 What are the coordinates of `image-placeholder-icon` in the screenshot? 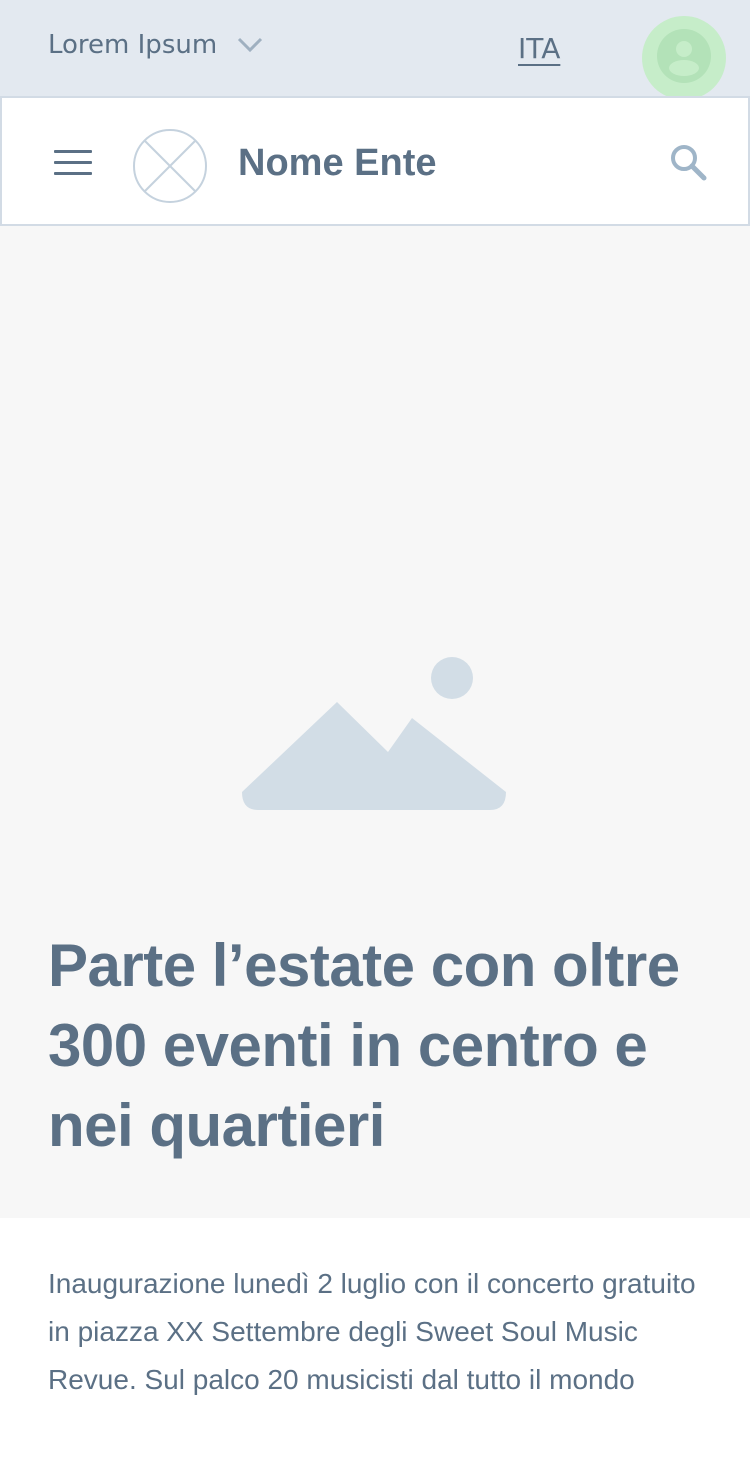 It's located at (375, 734).